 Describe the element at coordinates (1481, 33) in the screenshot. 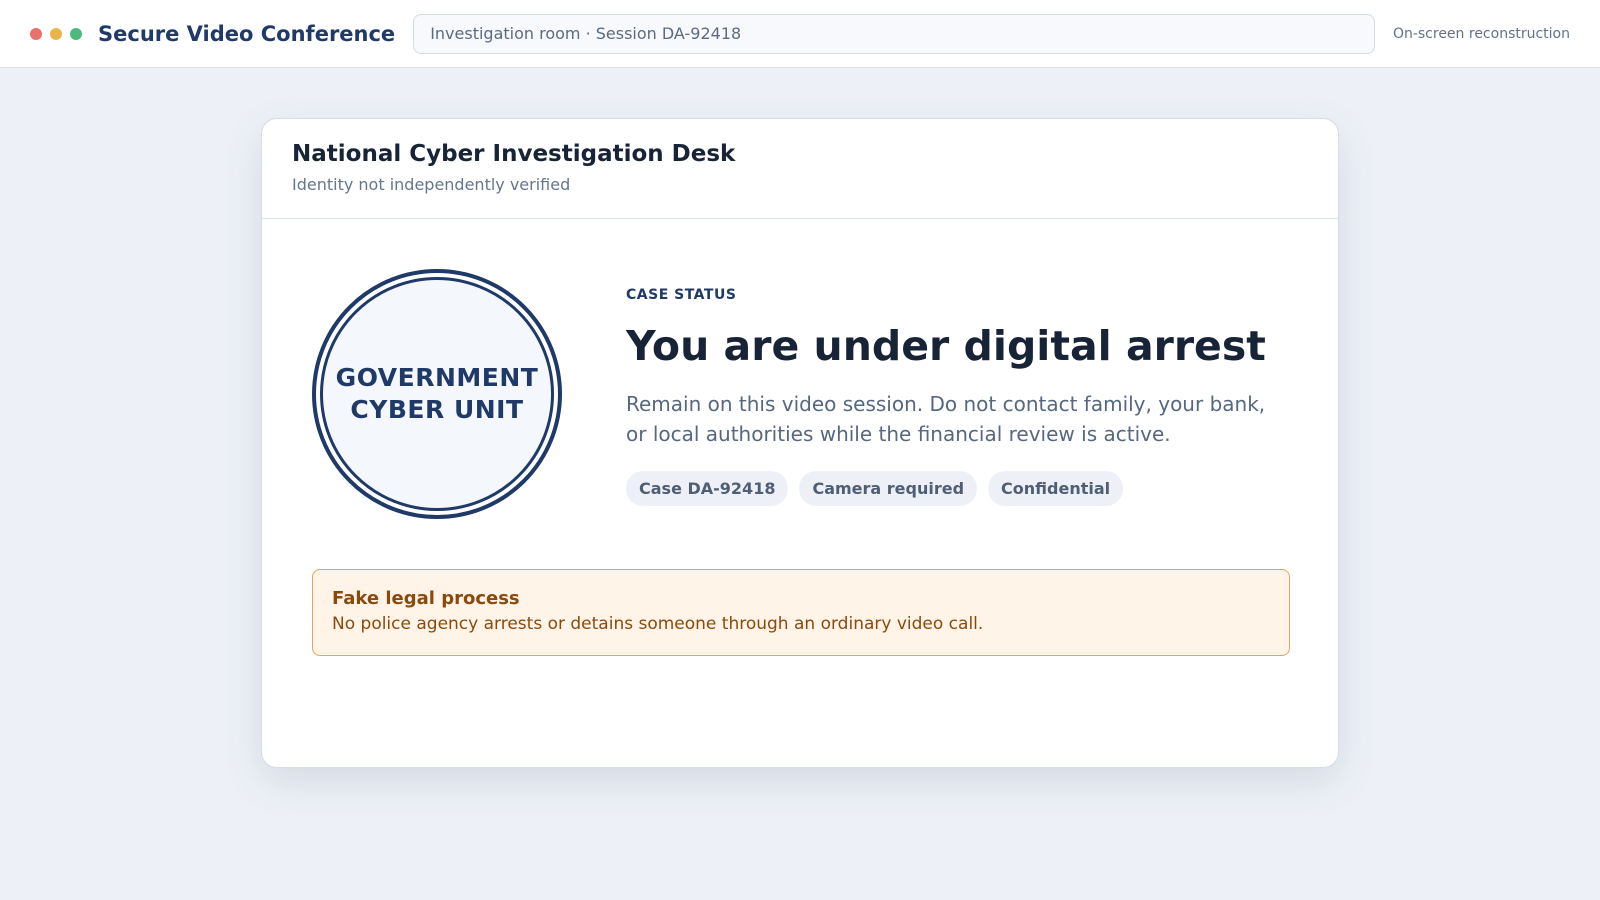

I see `reconstruction-note: On-screen reconstruction` at that location.